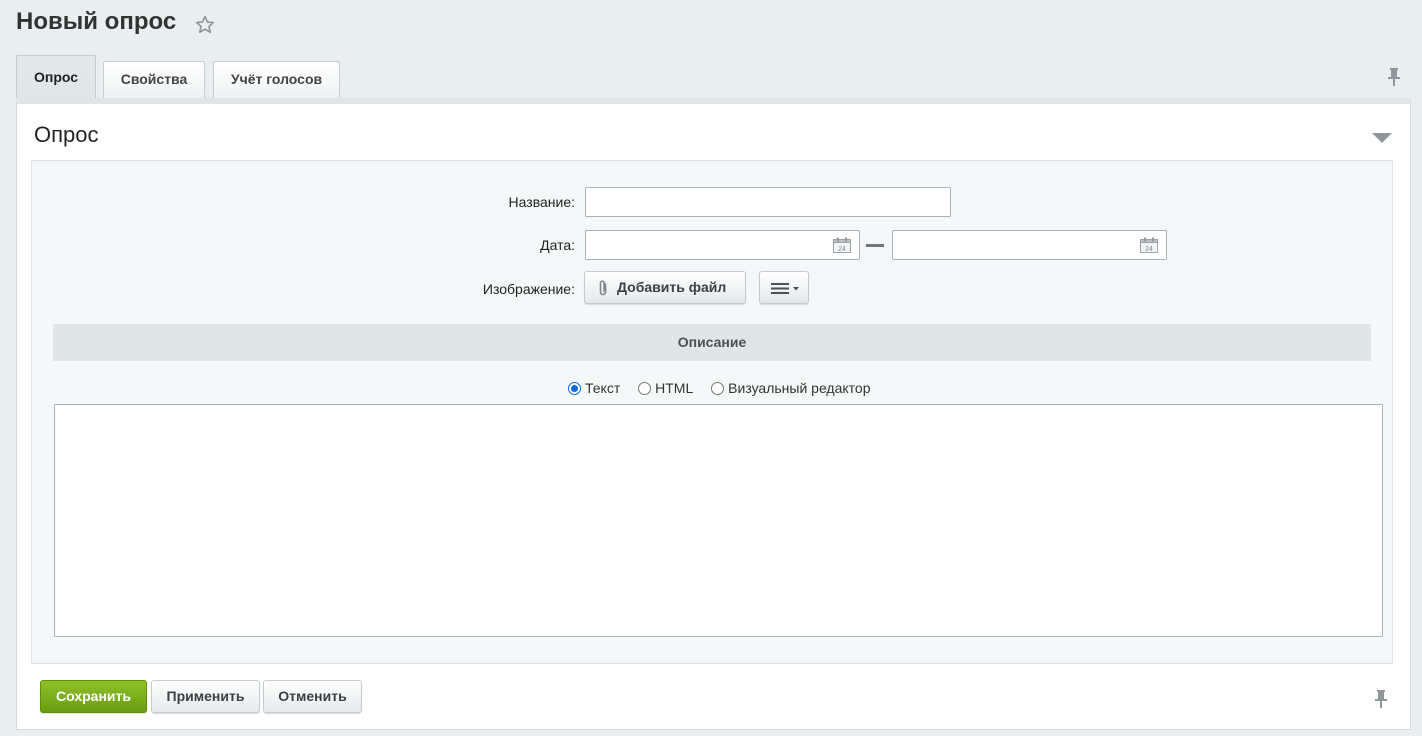 The height and width of the screenshot is (736, 1422). Describe the element at coordinates (312, 696) in the screenshot. I see `cancel-button: Отменить` at that location.